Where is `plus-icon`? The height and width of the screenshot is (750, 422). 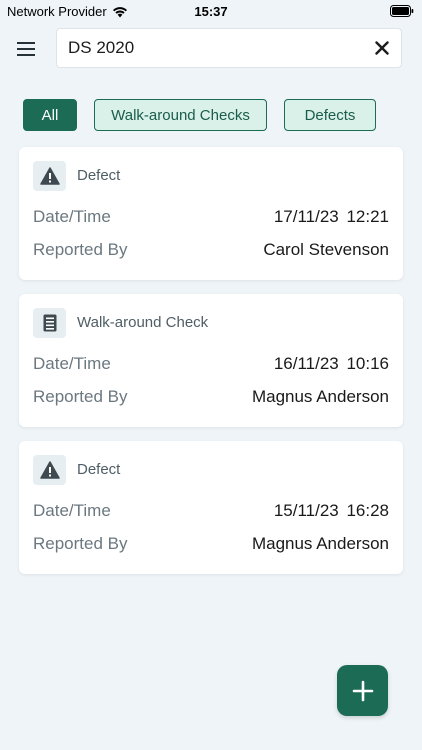 plus-icon is located at coordinates (362, 690).